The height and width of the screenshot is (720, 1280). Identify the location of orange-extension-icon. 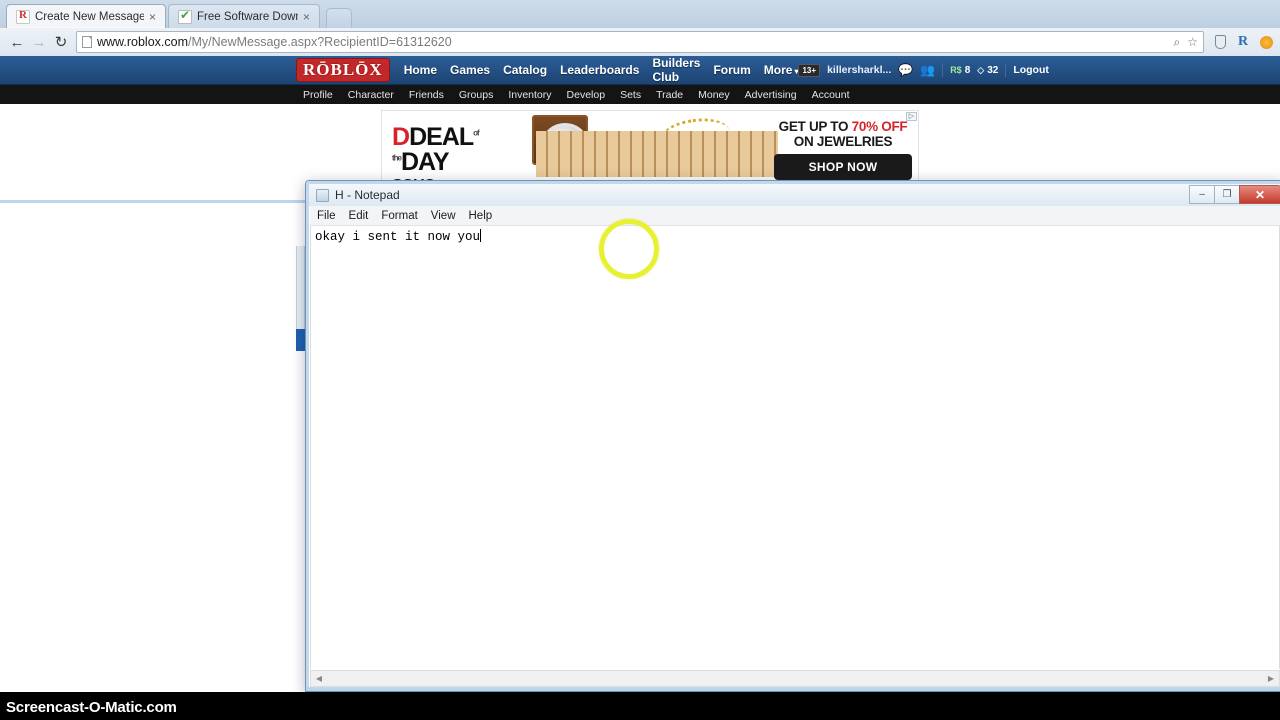
(1266, 42).